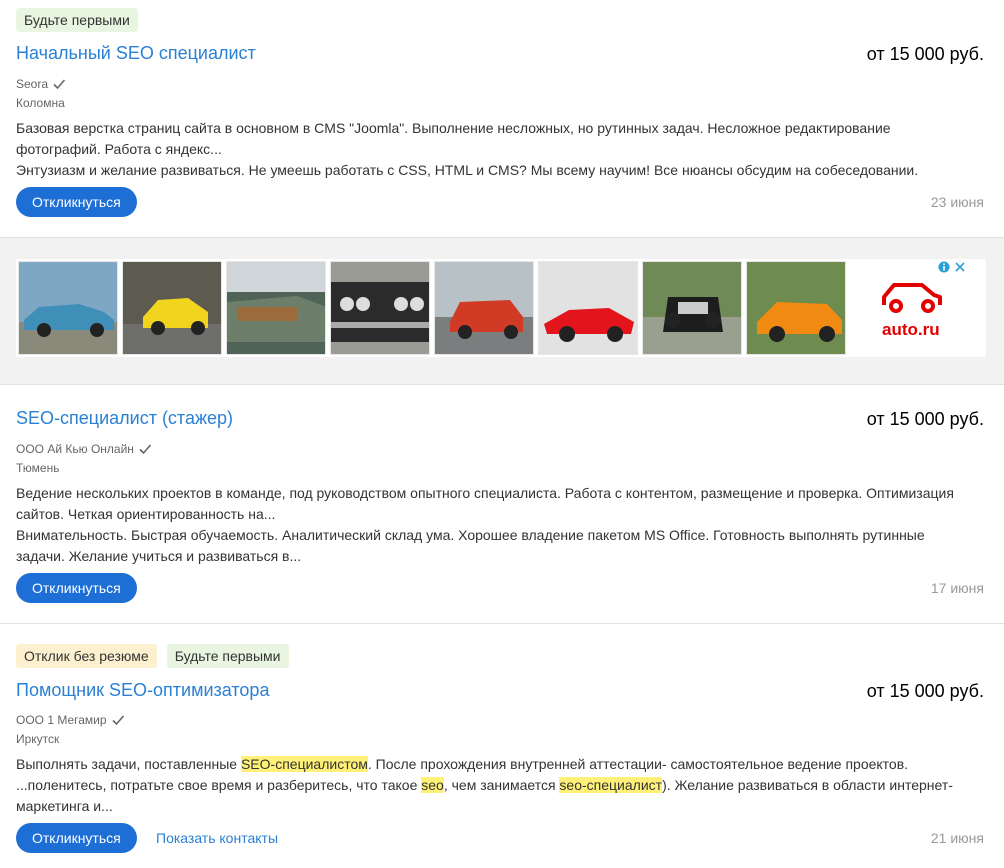  I want to click on text: Выполнять задачи, поставленные, so click(128, 764).